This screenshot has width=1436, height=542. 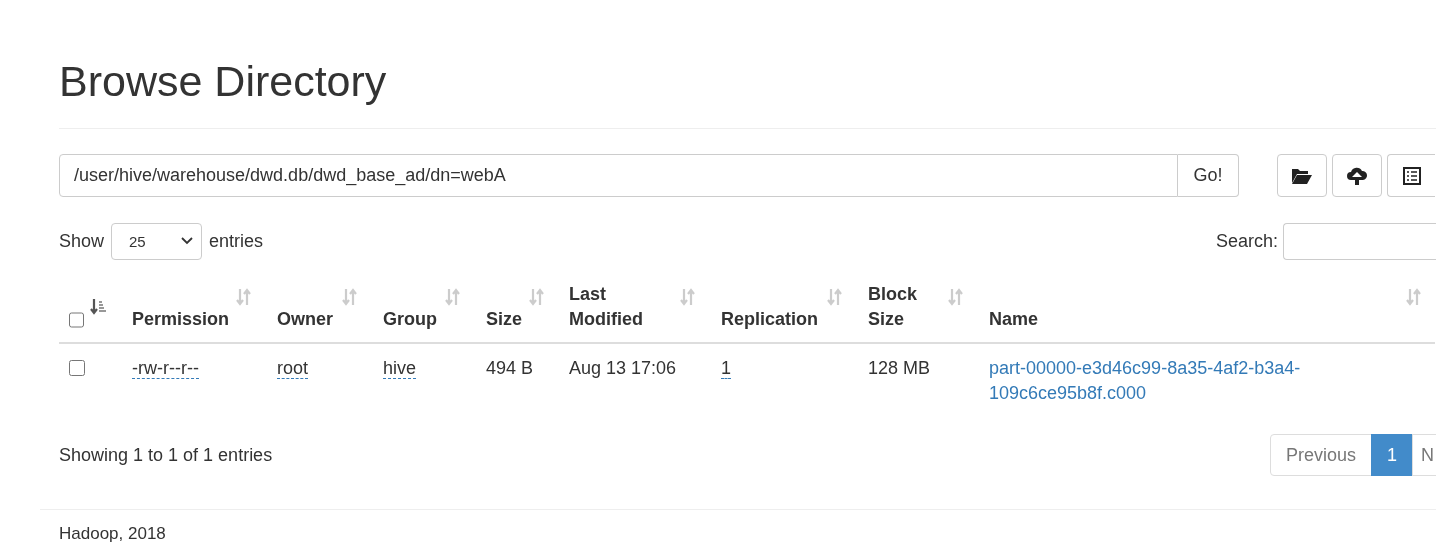 I want to click on search-field, so click(x=1359, y=241).